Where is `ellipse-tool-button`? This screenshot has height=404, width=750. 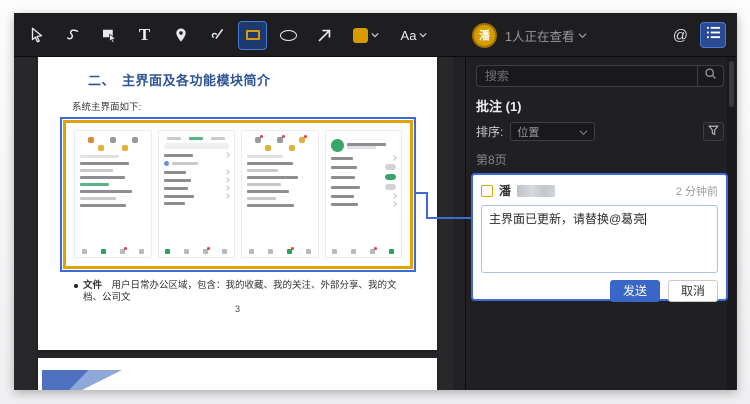 ellipse-tool-button is located at coordinates (288, 35).